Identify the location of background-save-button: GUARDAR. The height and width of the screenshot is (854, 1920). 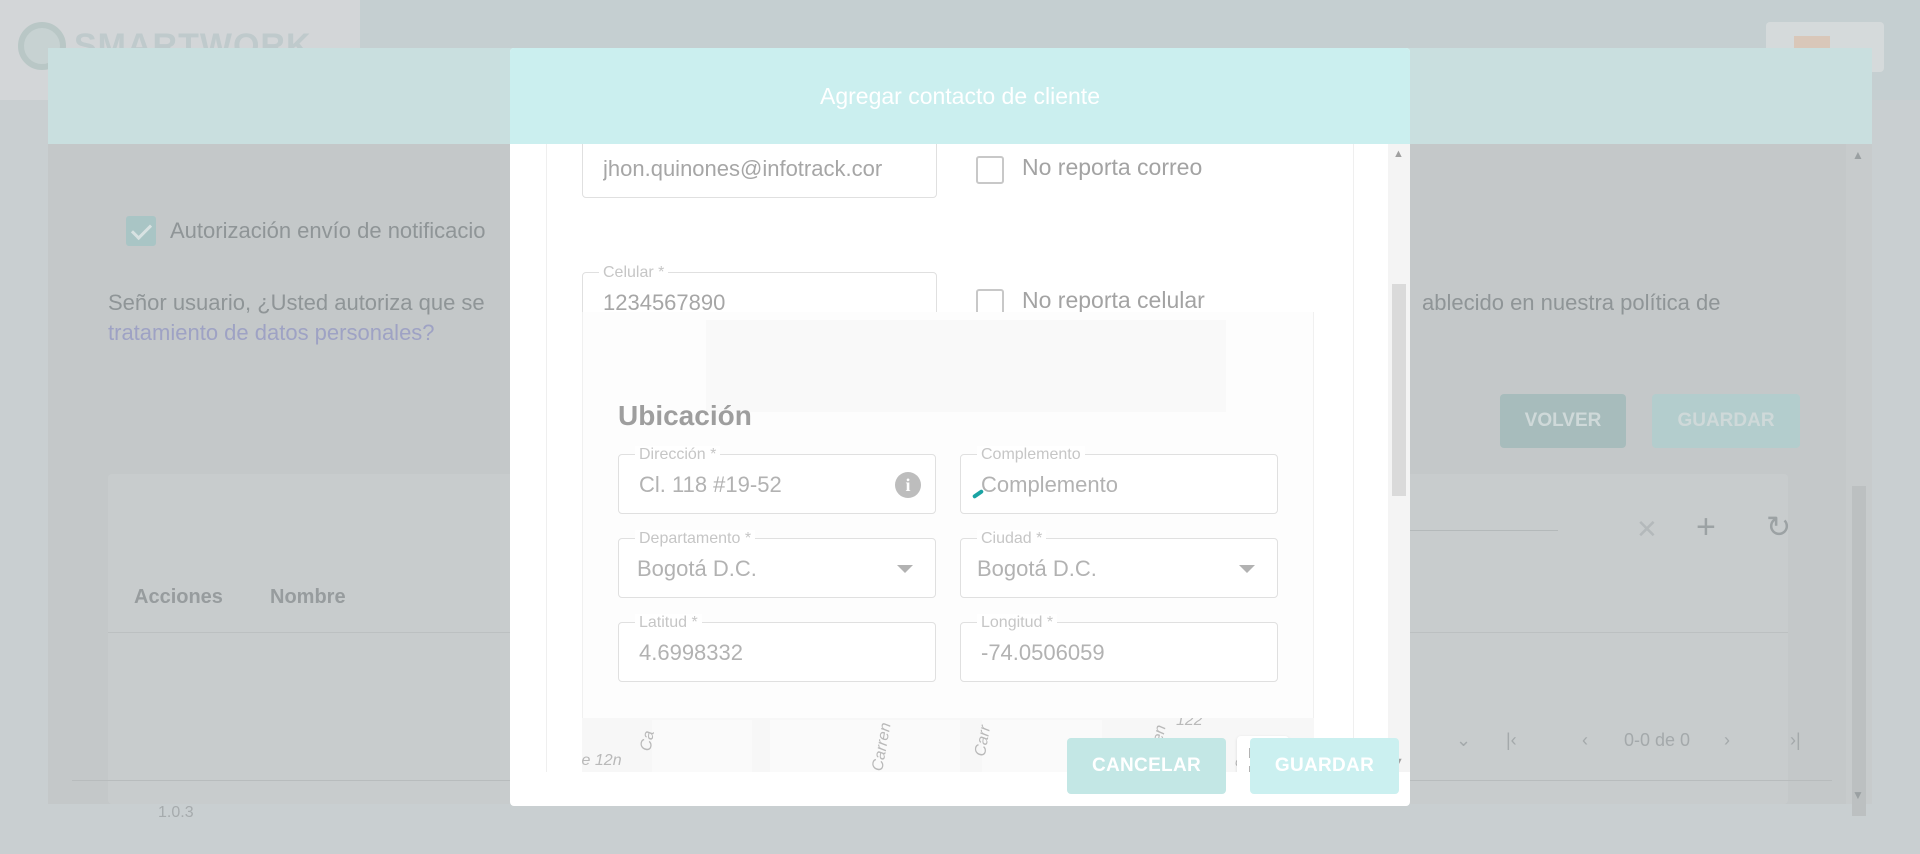
(1726, 421).